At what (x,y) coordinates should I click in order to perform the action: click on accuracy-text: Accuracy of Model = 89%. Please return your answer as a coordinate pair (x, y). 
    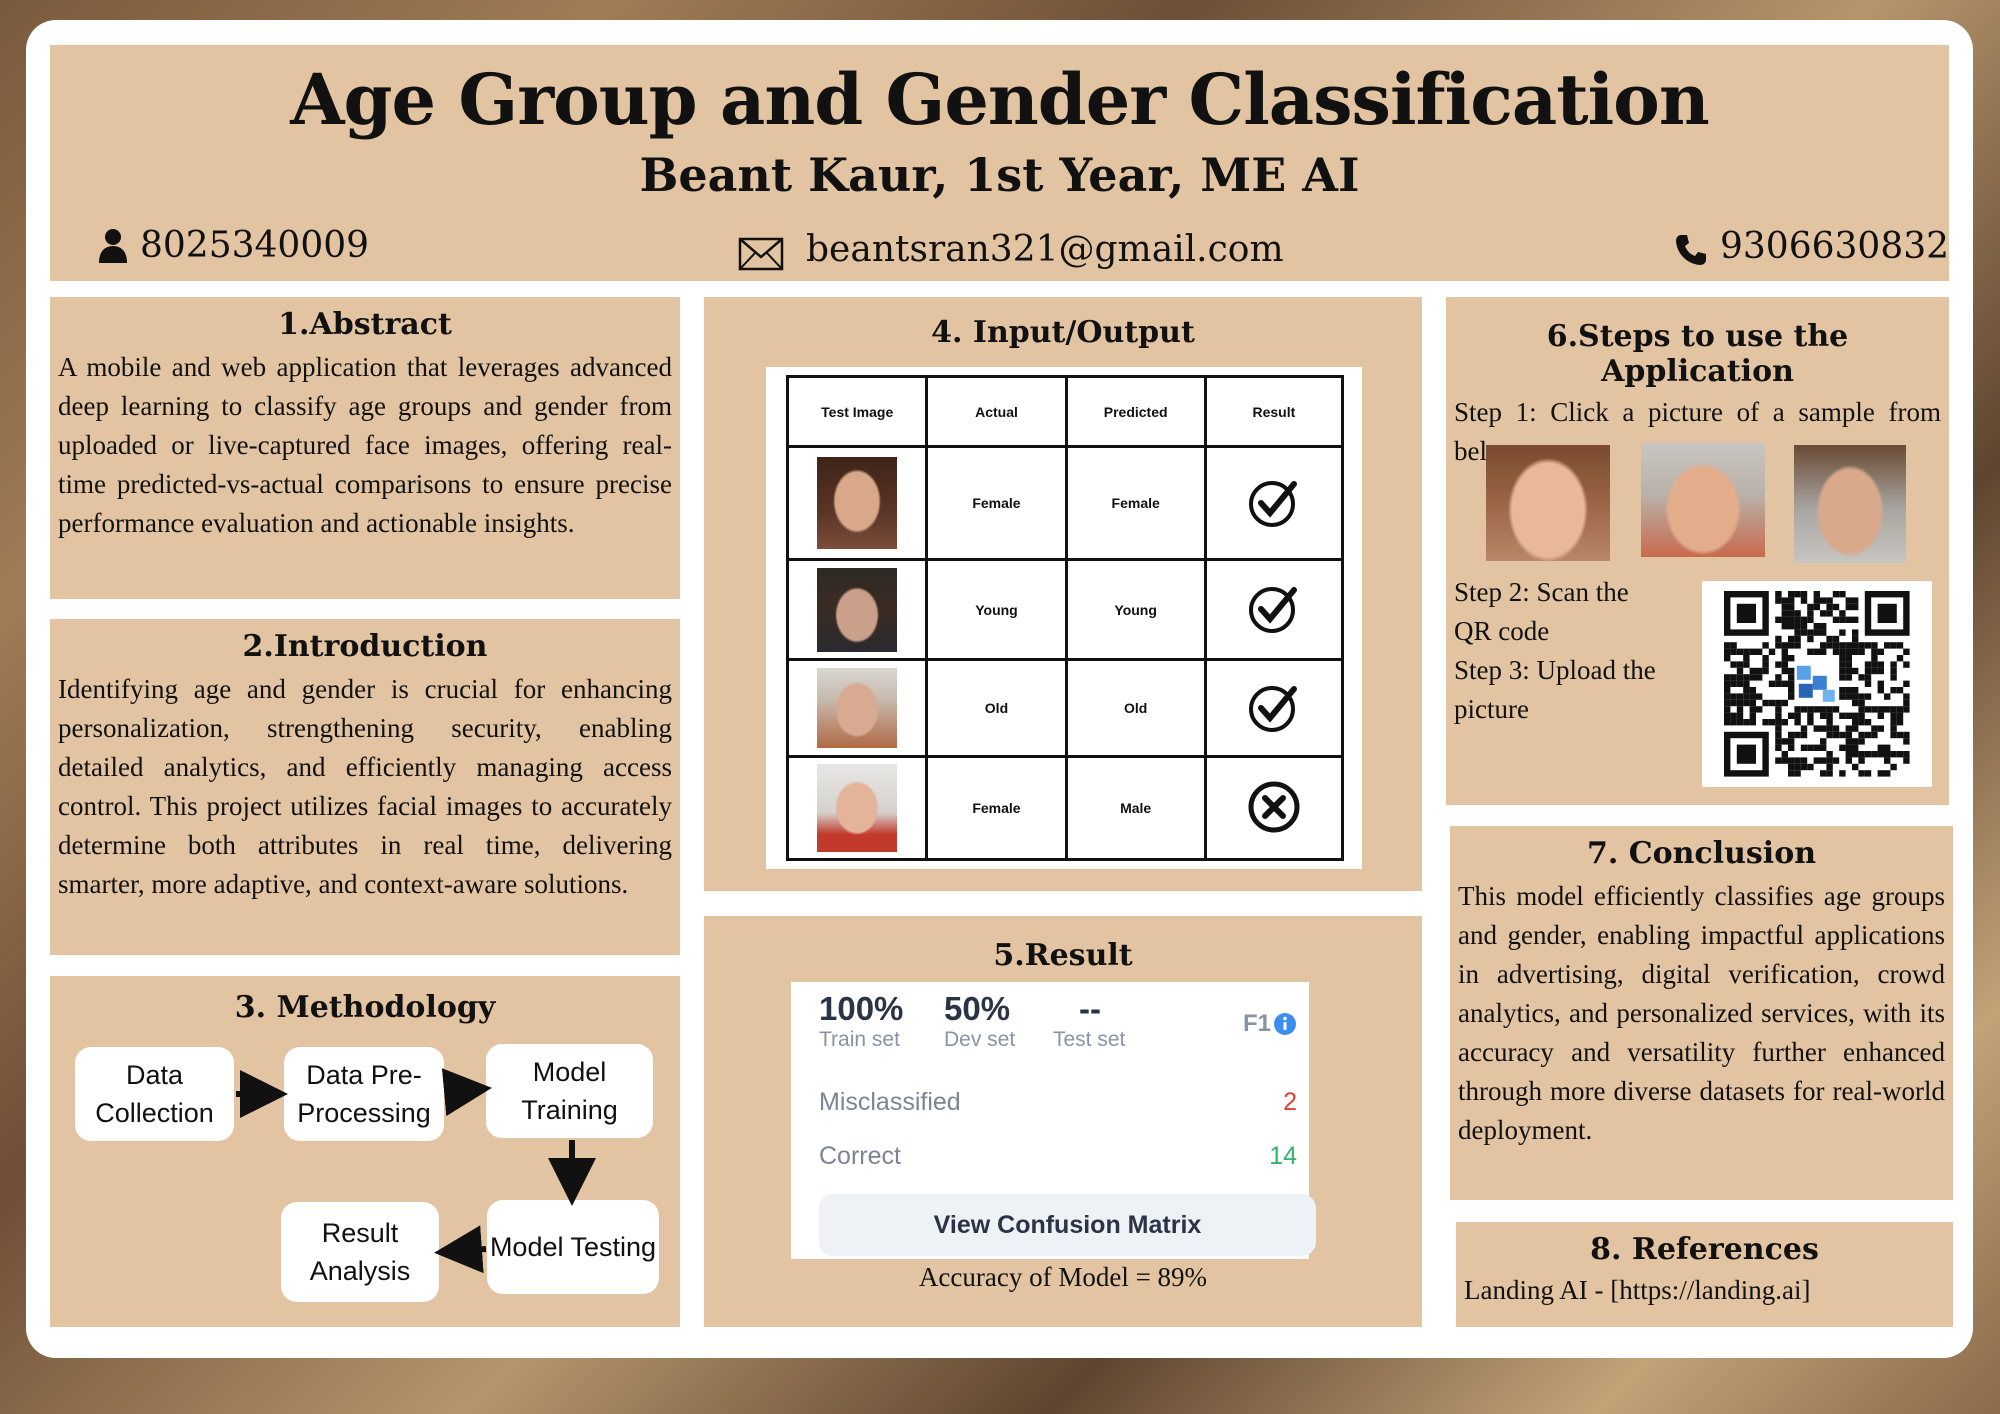
    Looking at the image, I should click on (1063, 1277).